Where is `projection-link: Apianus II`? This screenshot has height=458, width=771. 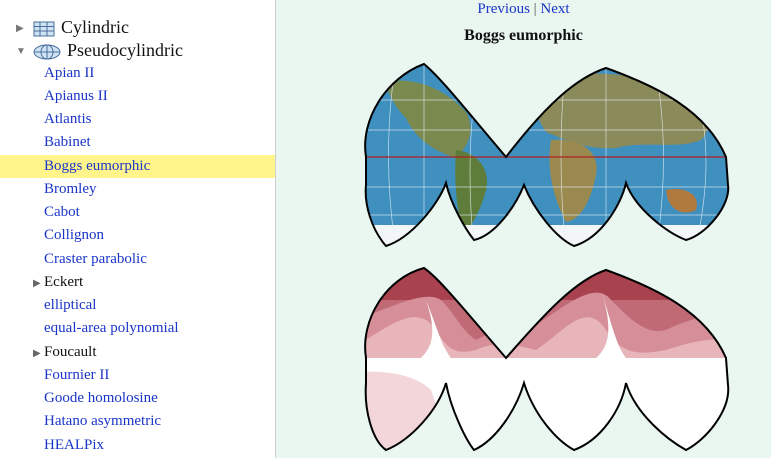
projection-link: Apianus II is located at coordinates (76, 96).